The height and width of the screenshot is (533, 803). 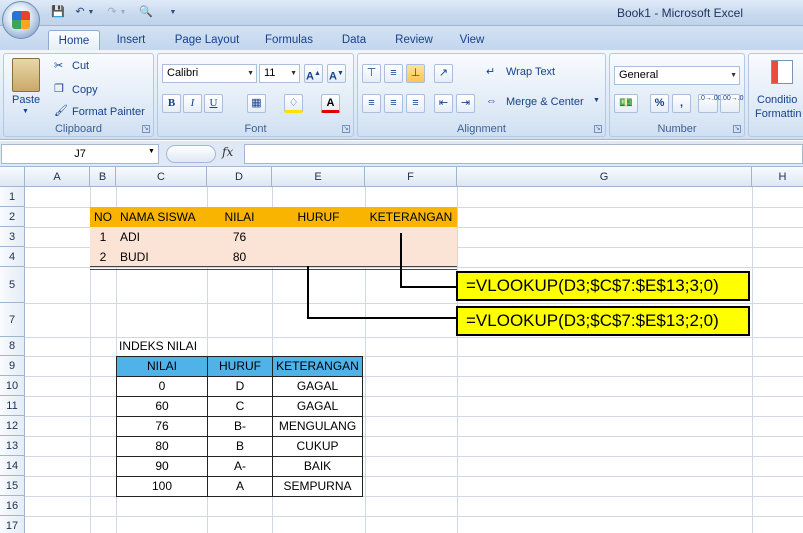 What do you see at coordinates (80, 66) in the screenshot?
I see `cut-button: Cut` at bounding box center [80, 66].